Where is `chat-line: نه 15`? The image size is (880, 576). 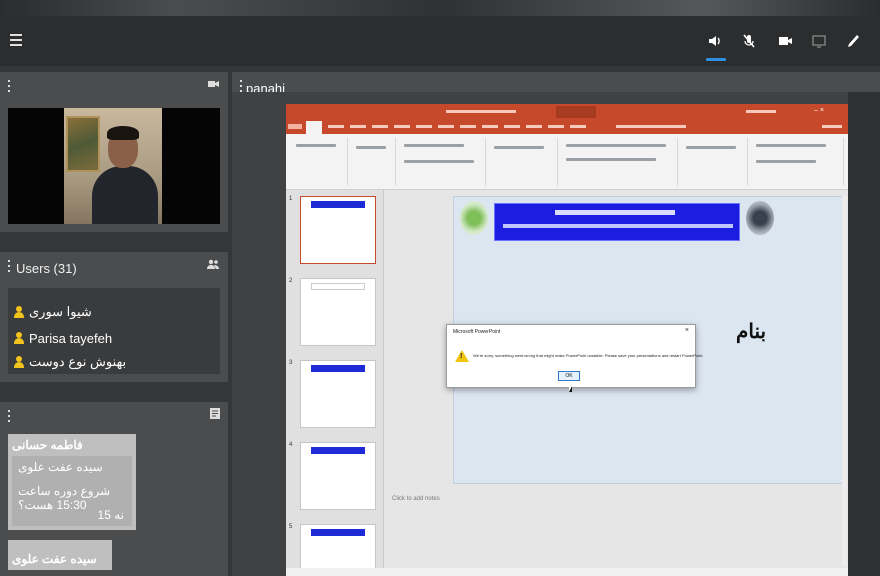 chat-line: نه 15 is located at coordinates (110, 515).